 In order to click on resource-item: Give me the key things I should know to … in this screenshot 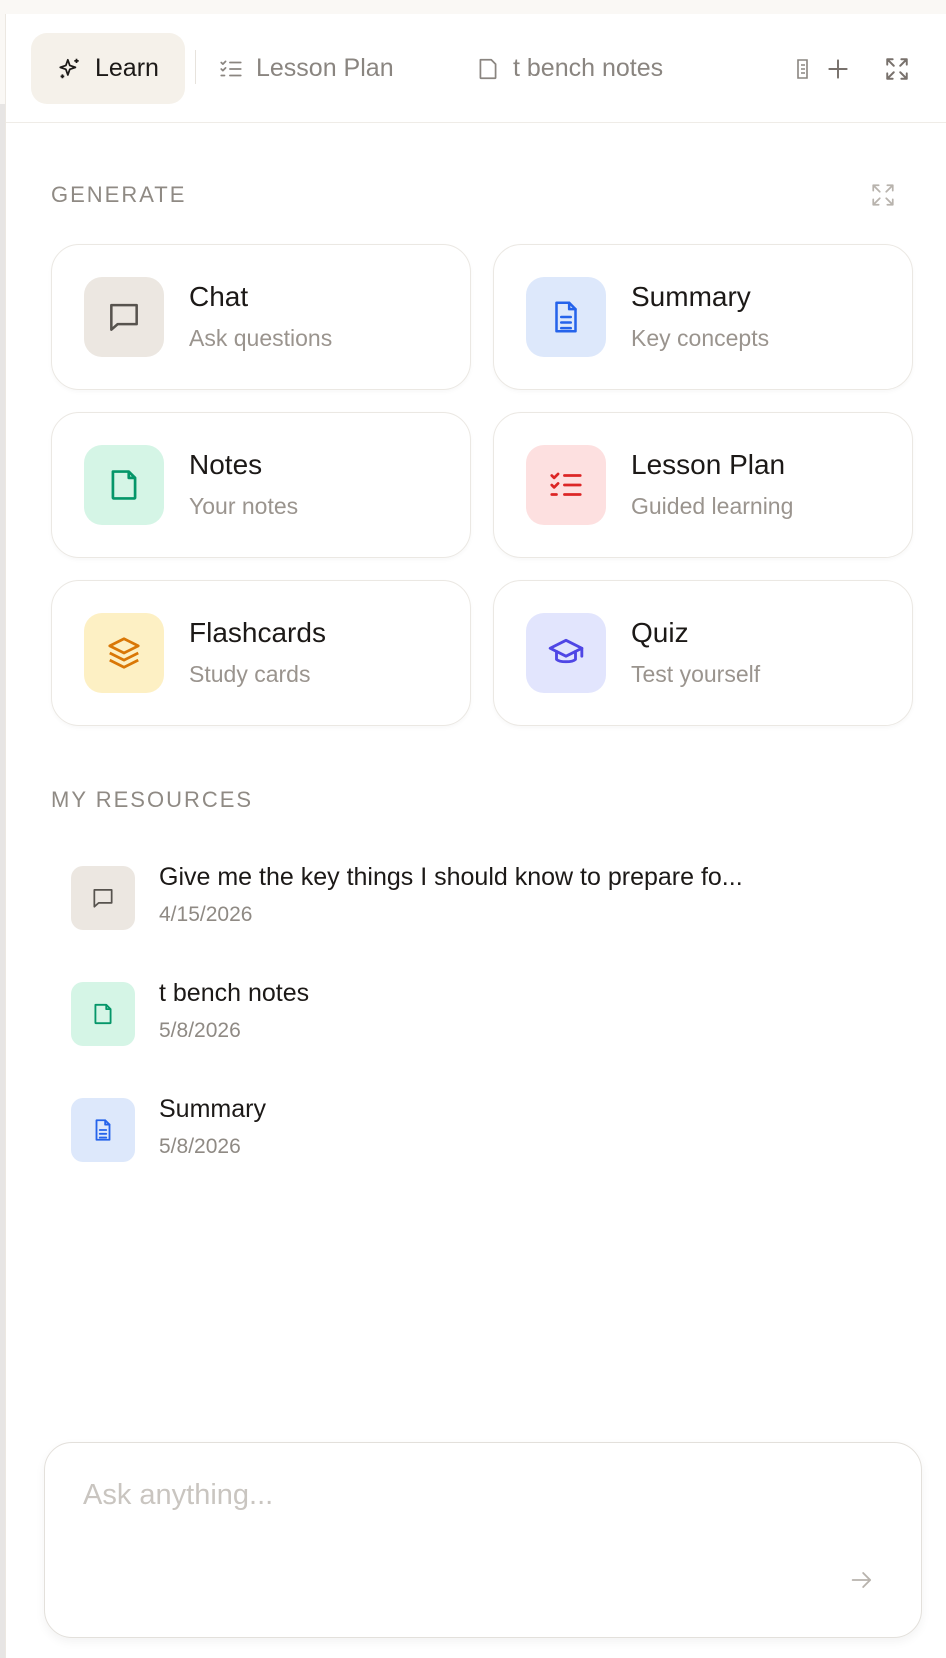, I will do `click(481, 898)`.